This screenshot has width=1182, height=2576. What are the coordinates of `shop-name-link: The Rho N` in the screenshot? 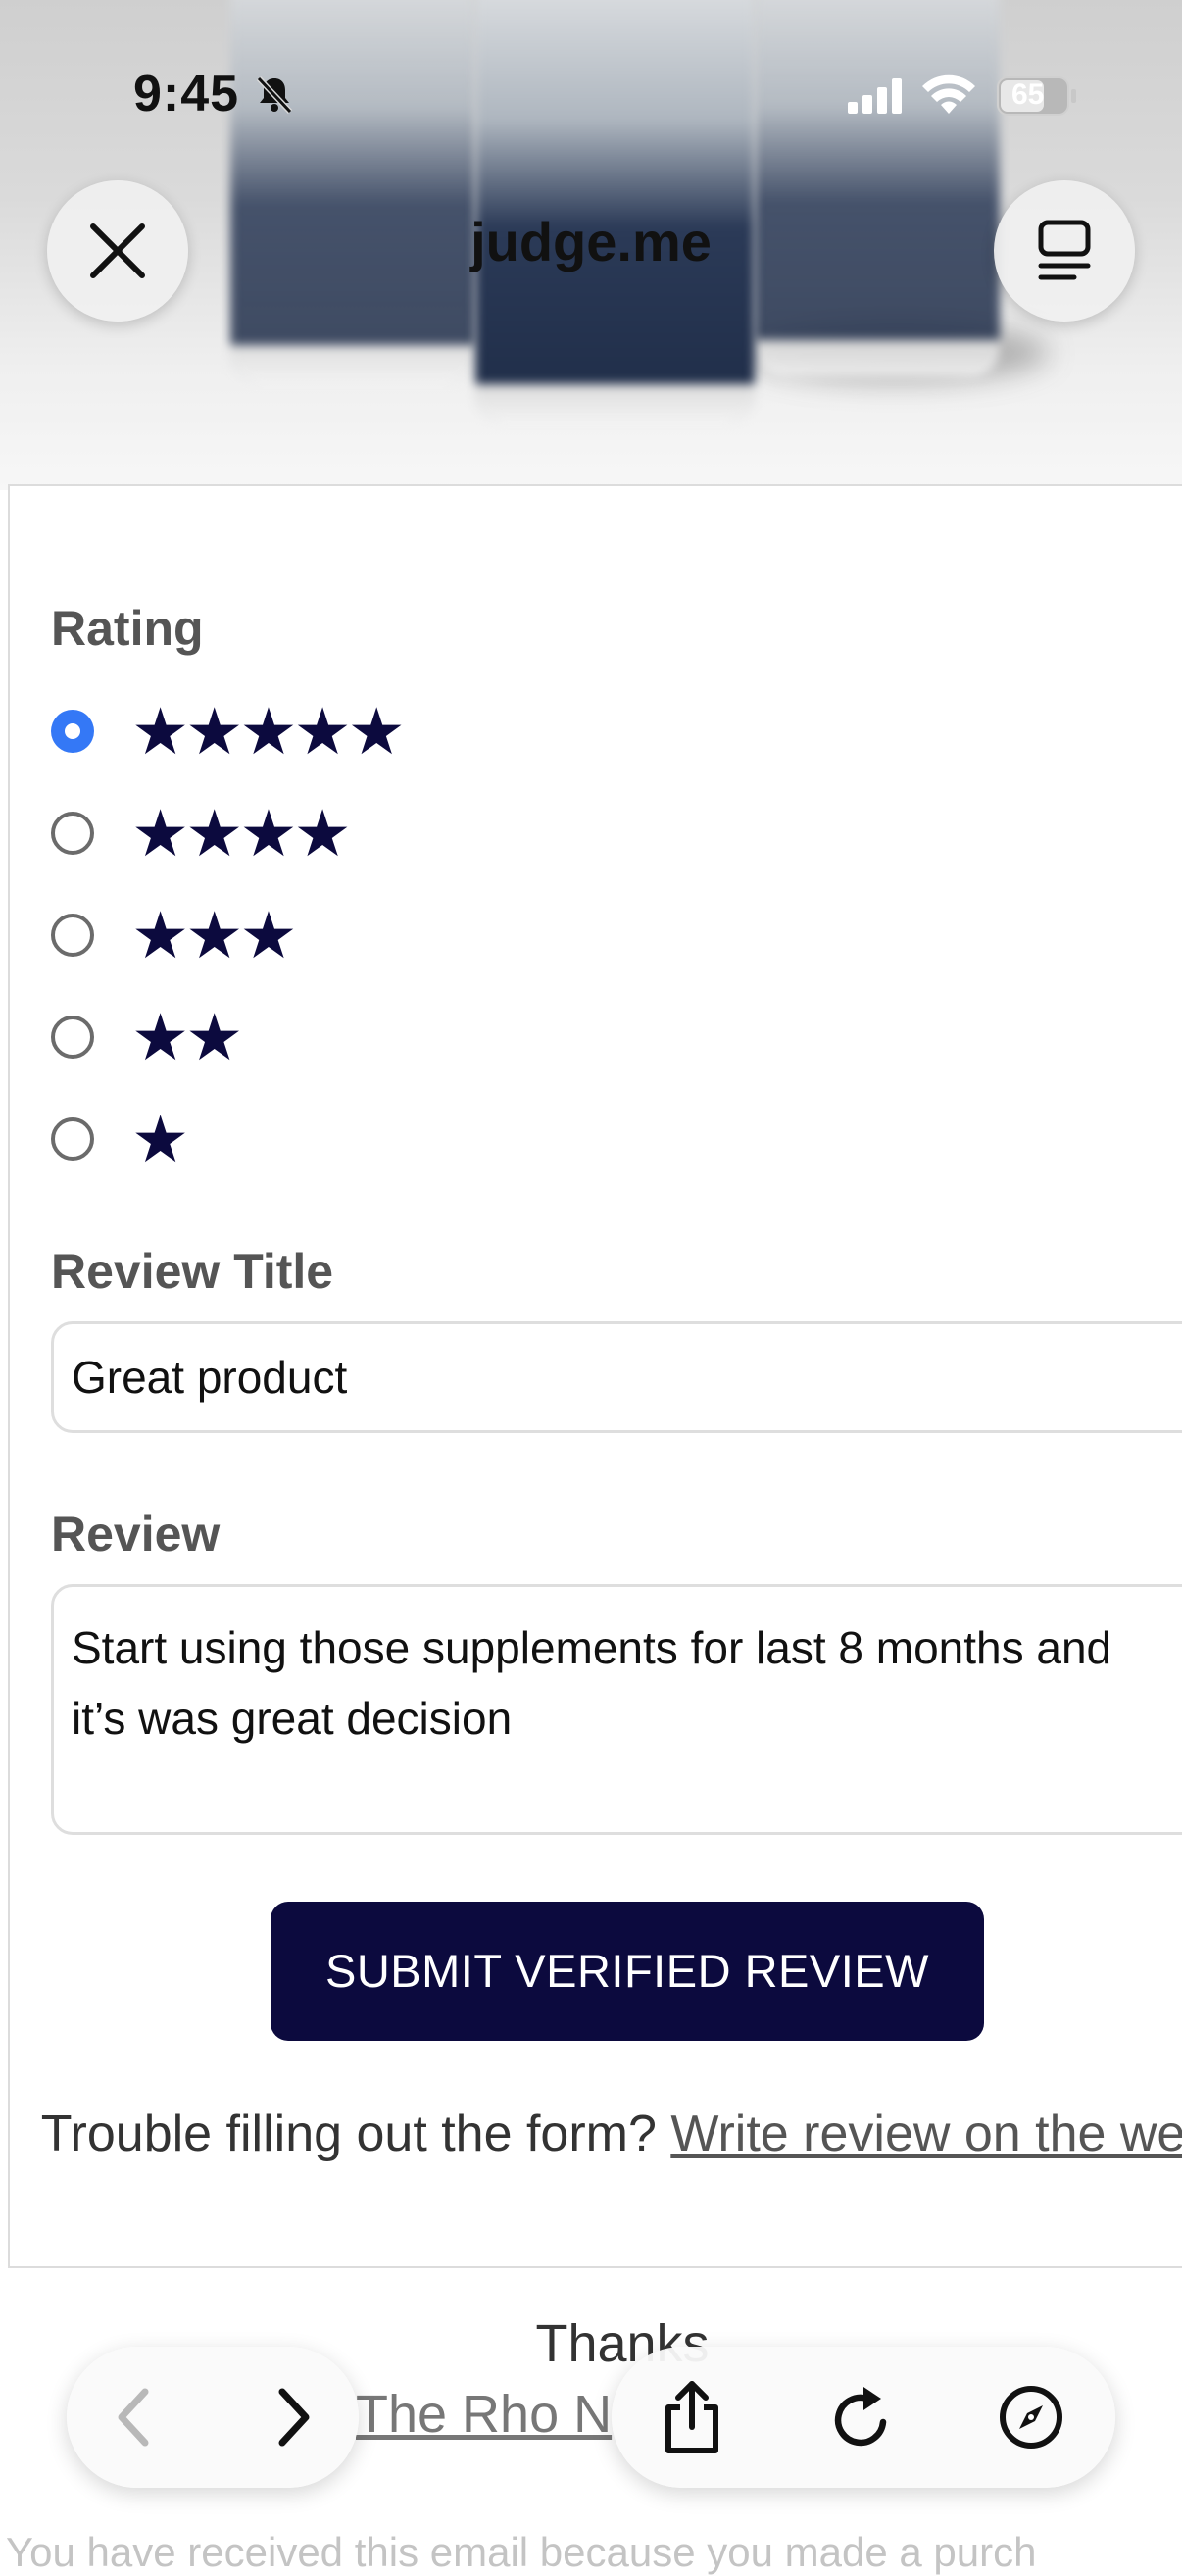 It's located at (484, 2414).